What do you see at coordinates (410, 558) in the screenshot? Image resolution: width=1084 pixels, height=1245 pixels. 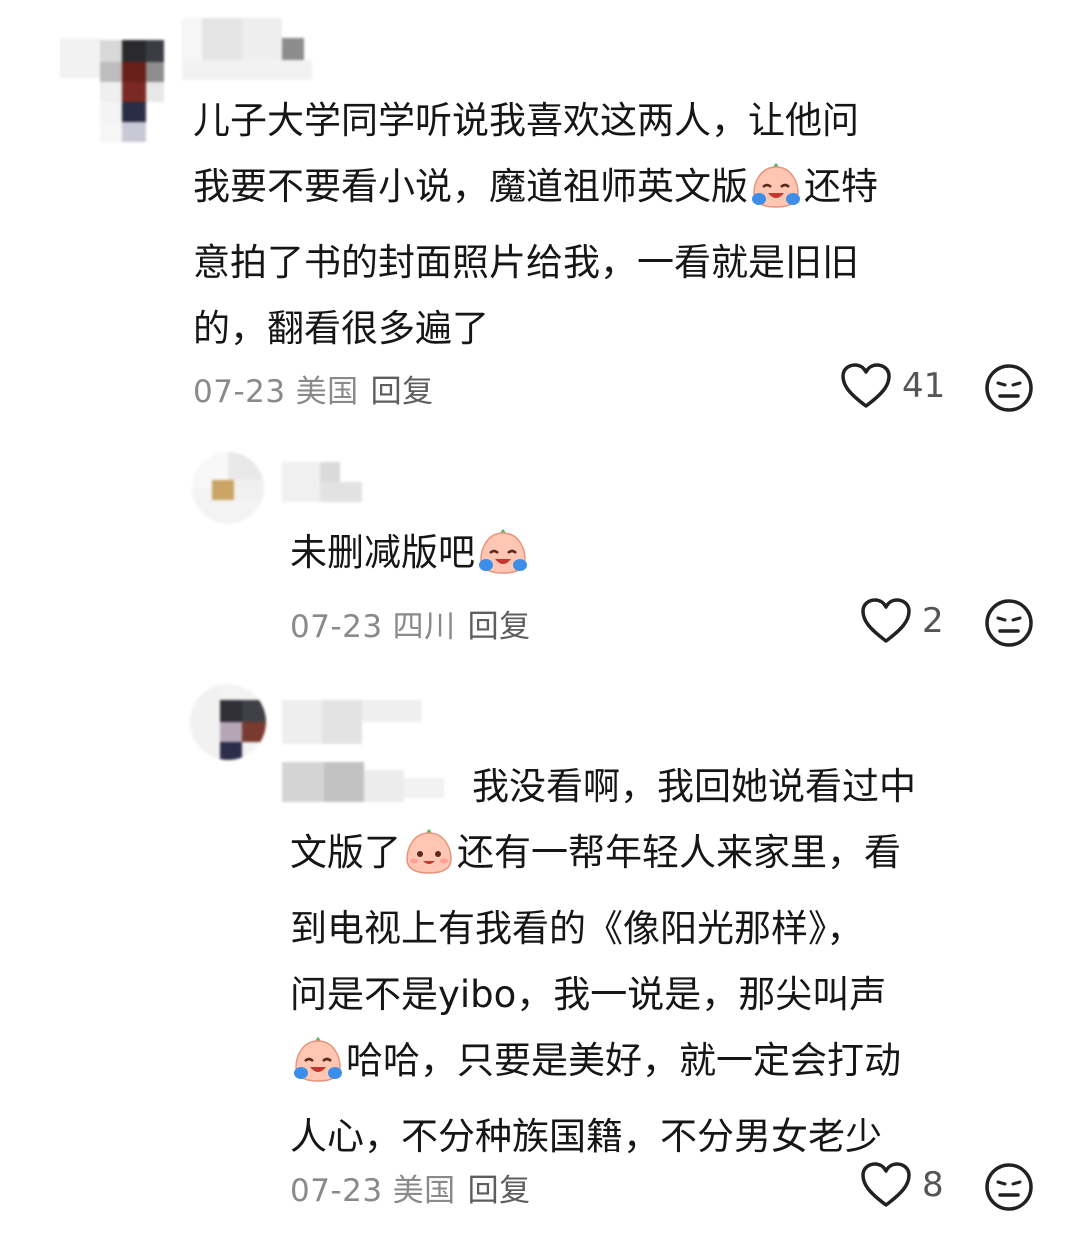 I see `comment-text: 未删减版吧` at bounding box center [410, 558].